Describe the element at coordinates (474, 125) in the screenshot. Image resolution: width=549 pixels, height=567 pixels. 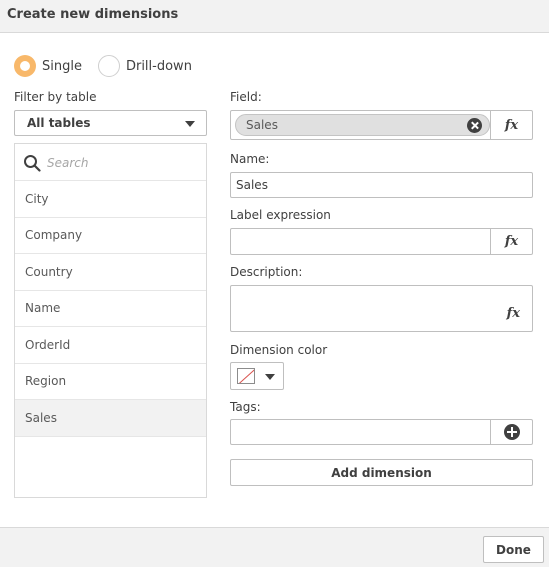
I see `clear-icon` at that location.